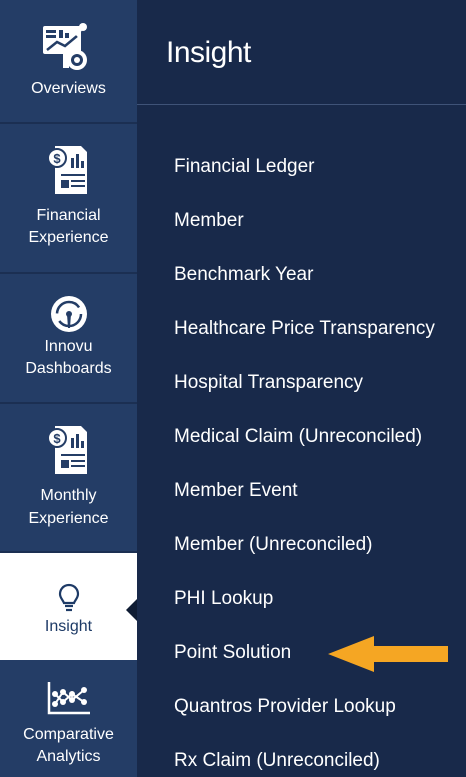 This screenshot has width=466, height=777. What do you see at coordinates (232, 653) in the screenshot?
I see `menu-item-point-solution: Point Solution` at bounding box center [232, 653].